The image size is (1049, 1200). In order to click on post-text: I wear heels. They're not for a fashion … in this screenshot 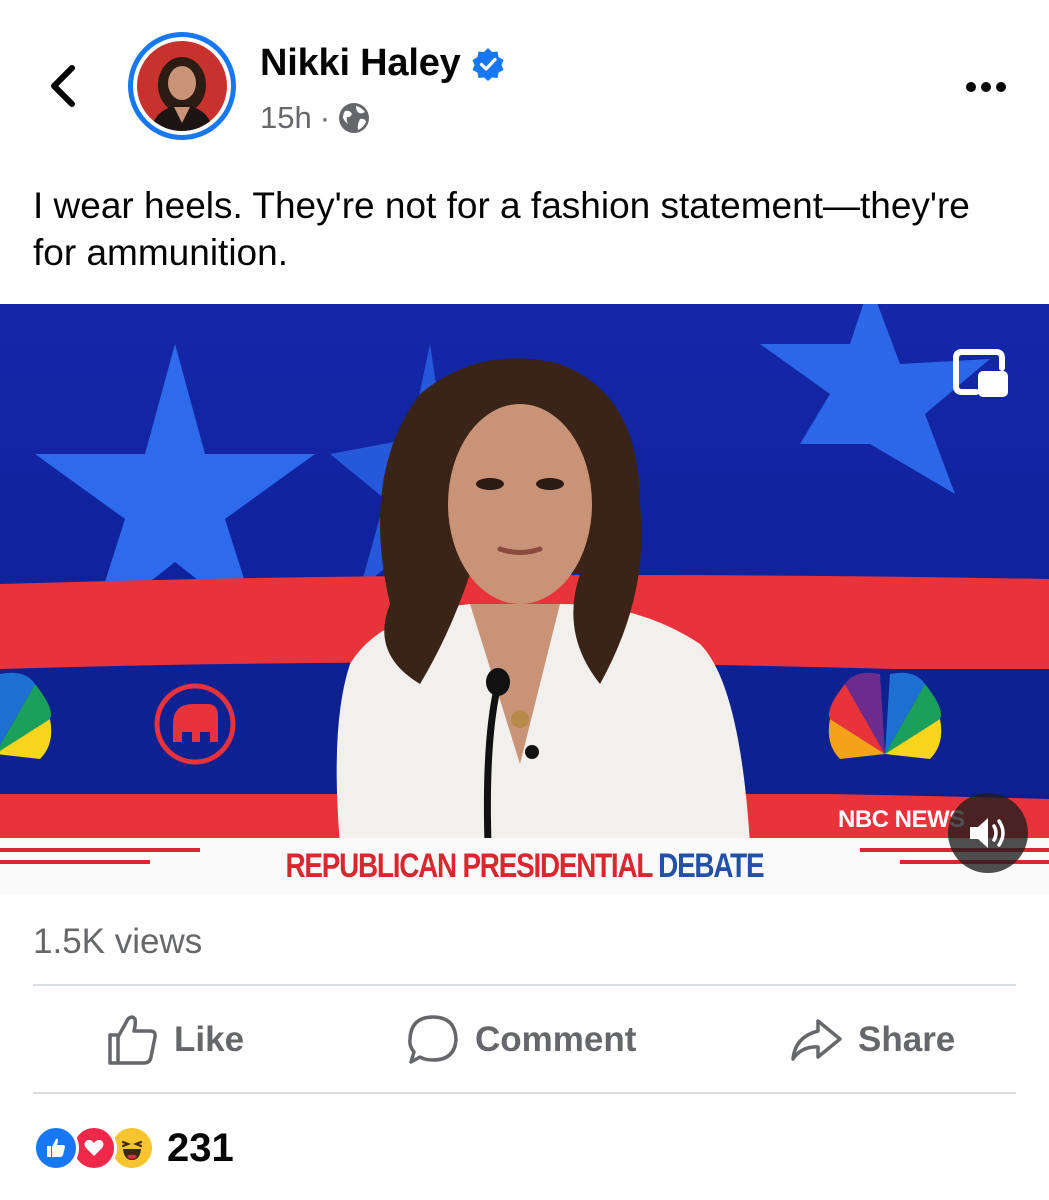, I will do `click(501, 229)`.